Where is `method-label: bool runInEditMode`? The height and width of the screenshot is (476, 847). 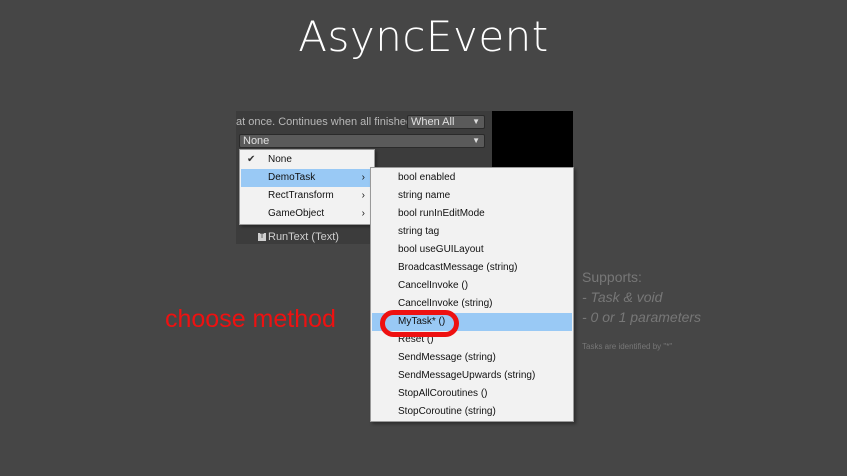 method-label: bool runInEditMode is located at coordinates (441, 213).